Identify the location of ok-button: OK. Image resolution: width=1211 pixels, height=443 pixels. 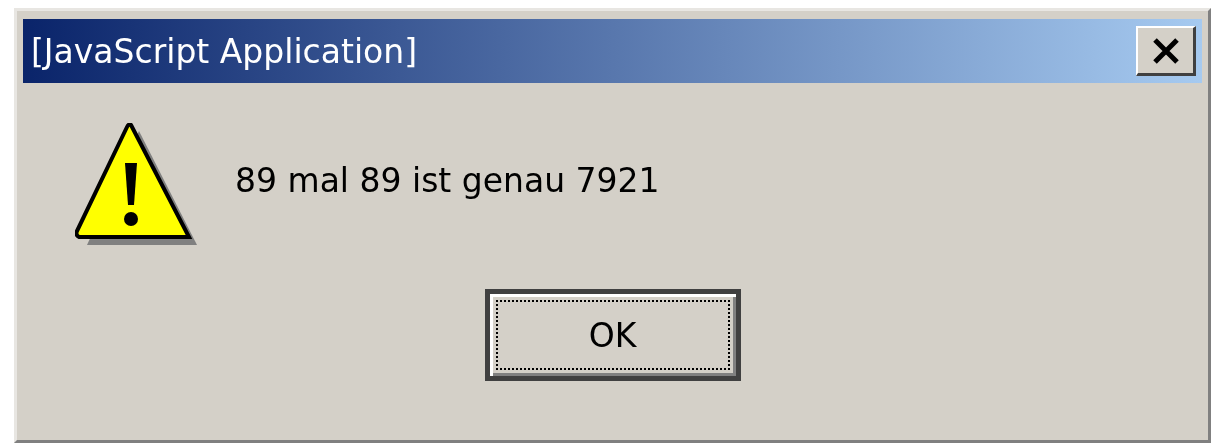
(612, 335).